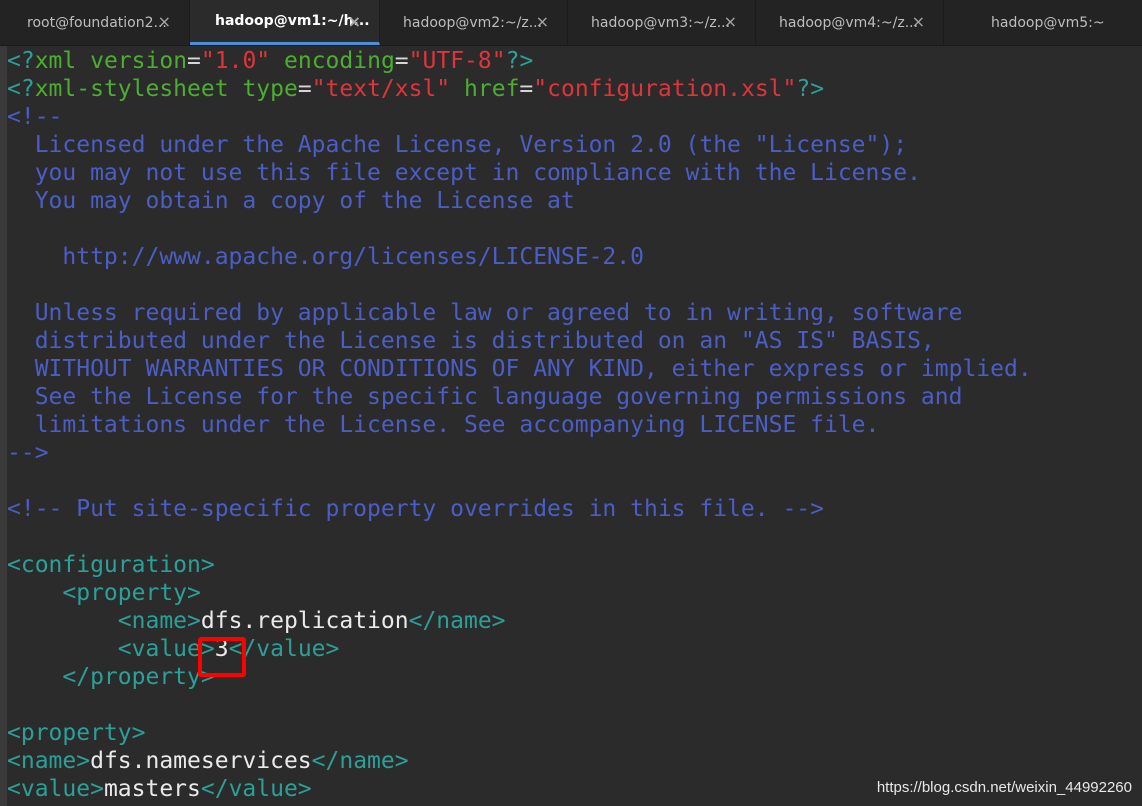  I want to click on code-token: xml-stylesheet, so click(131, 89).